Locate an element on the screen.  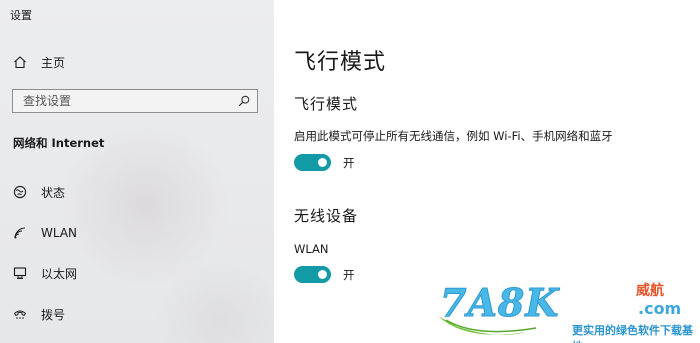
sidebar-item-label: 拨号 is located at coordinates (53, 314).